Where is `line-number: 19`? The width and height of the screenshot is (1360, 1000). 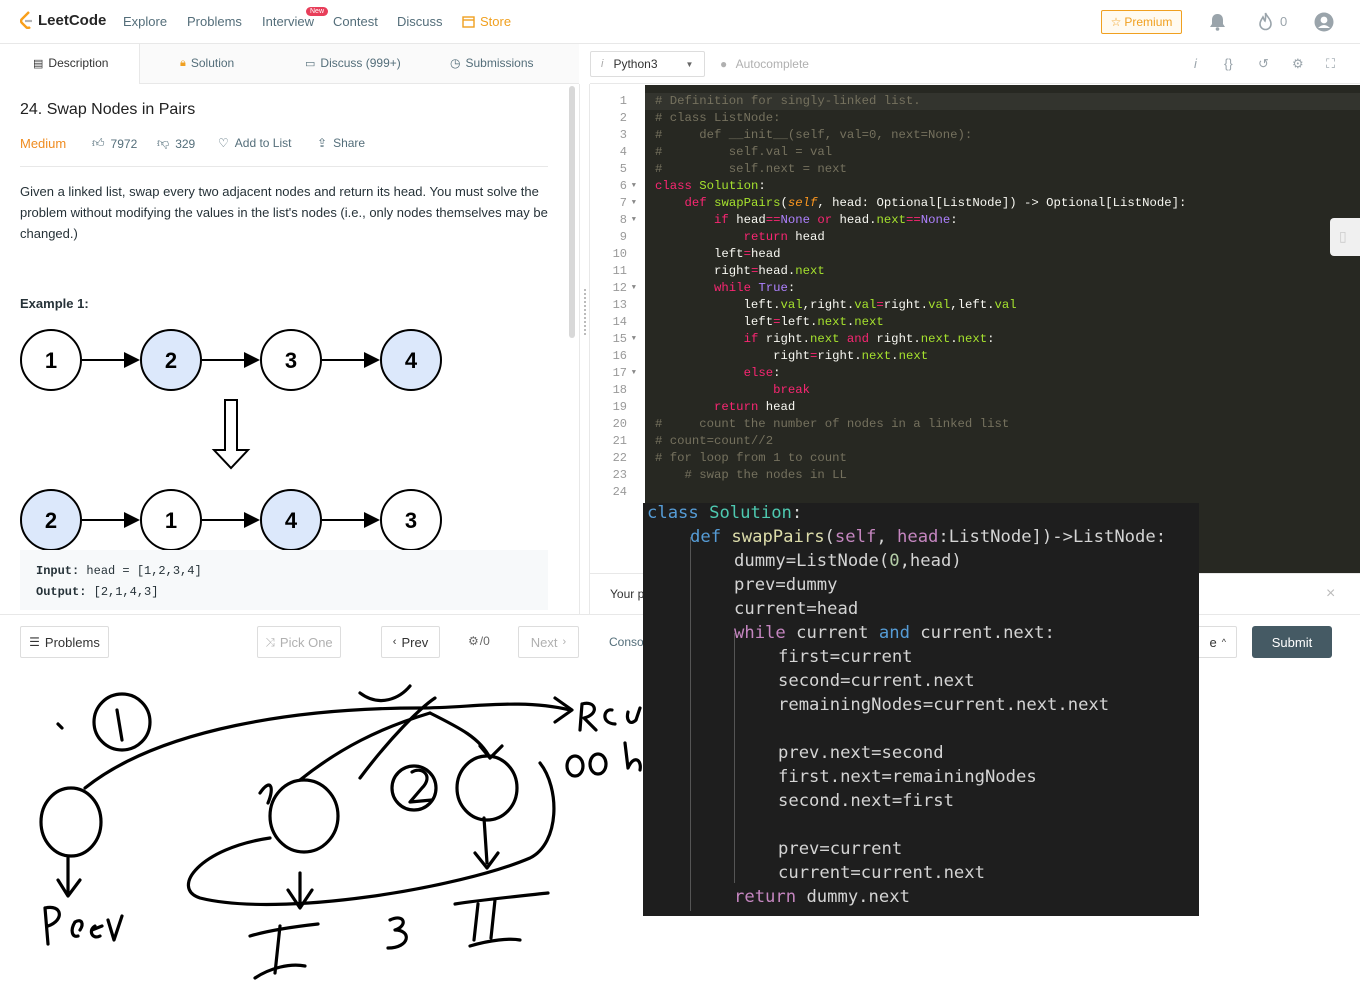
line-number: 19 is located at coordinates (619, 407).